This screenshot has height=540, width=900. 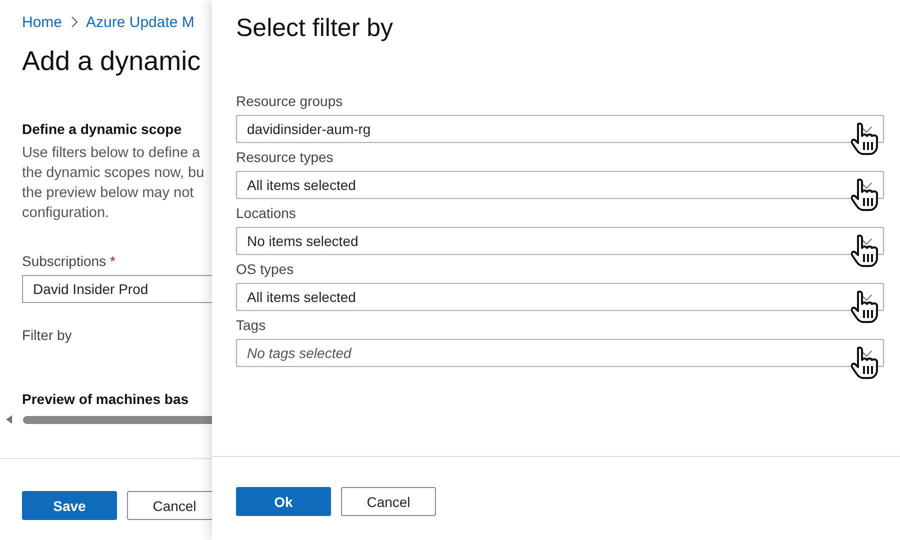 I want to click on subscription-dropdown: David Insider Prod, so click(x=117, y=289).